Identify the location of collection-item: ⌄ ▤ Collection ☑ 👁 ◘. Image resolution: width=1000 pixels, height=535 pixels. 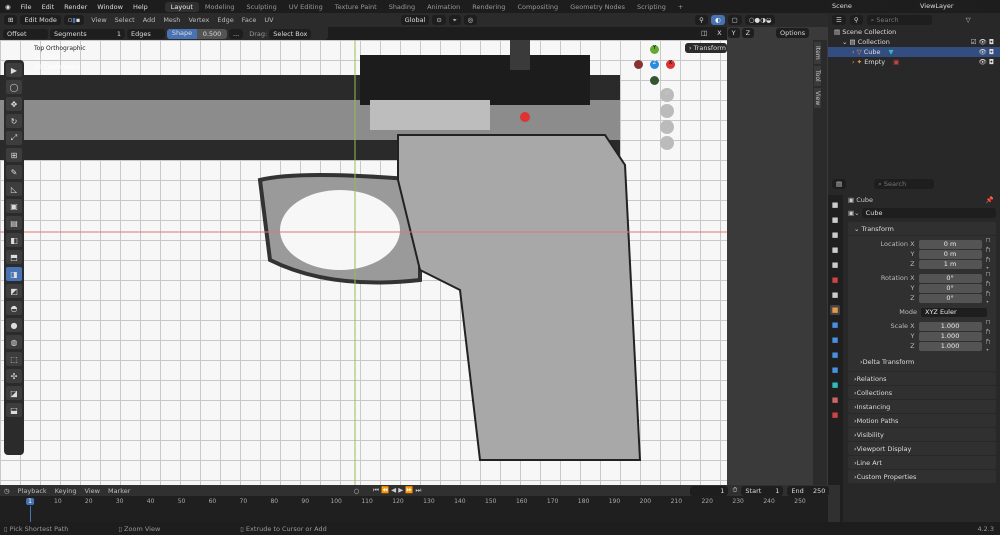
(914, 42).